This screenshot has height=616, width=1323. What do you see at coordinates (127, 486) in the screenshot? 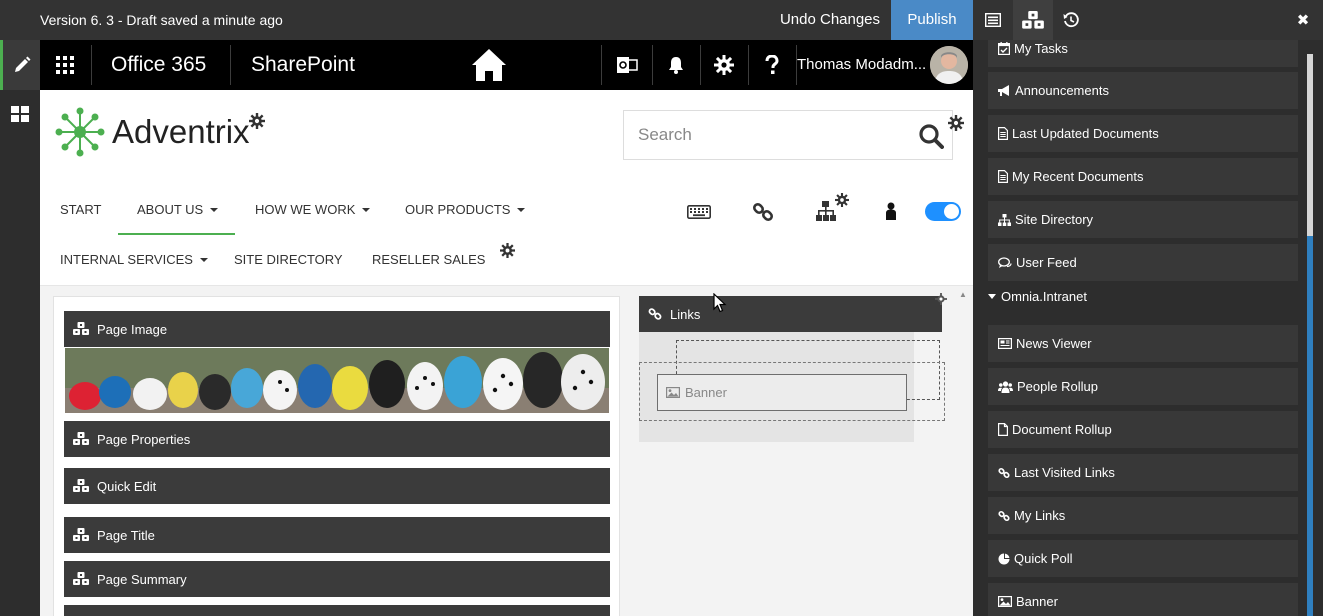
I see `webpart-label: Quick Edit` at bounding box center [127, 486].